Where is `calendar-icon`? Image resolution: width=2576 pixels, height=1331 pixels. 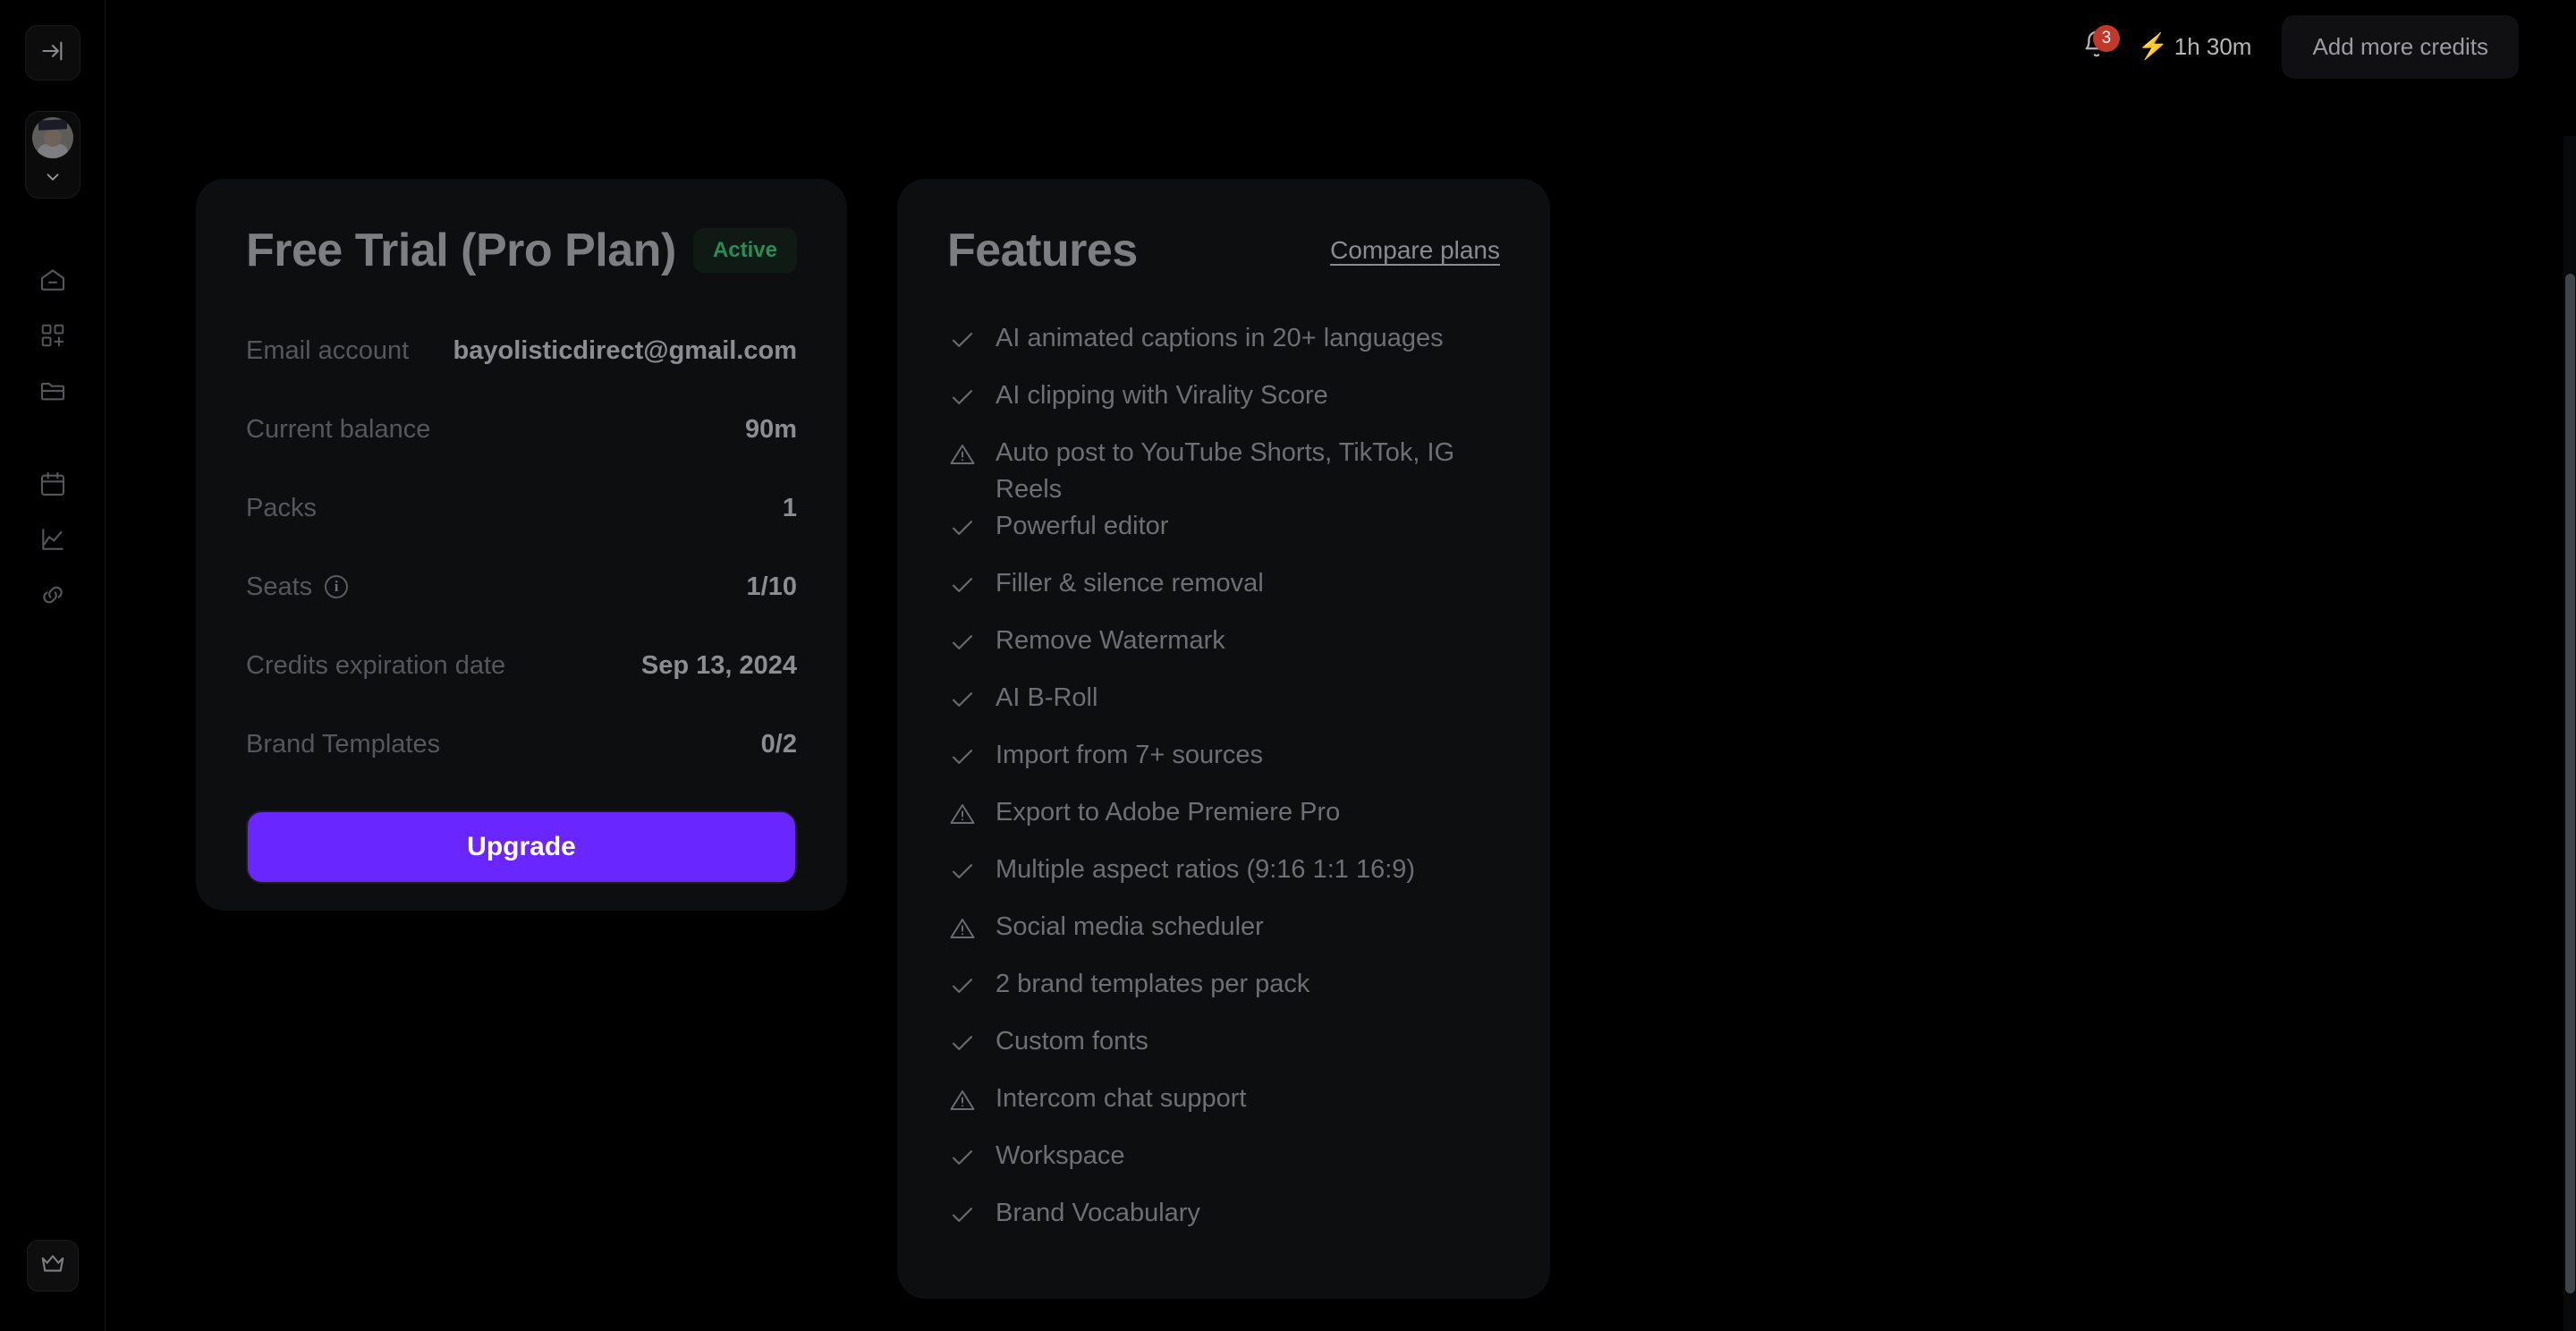 calendar-icon is located at coordinates (52, 487).